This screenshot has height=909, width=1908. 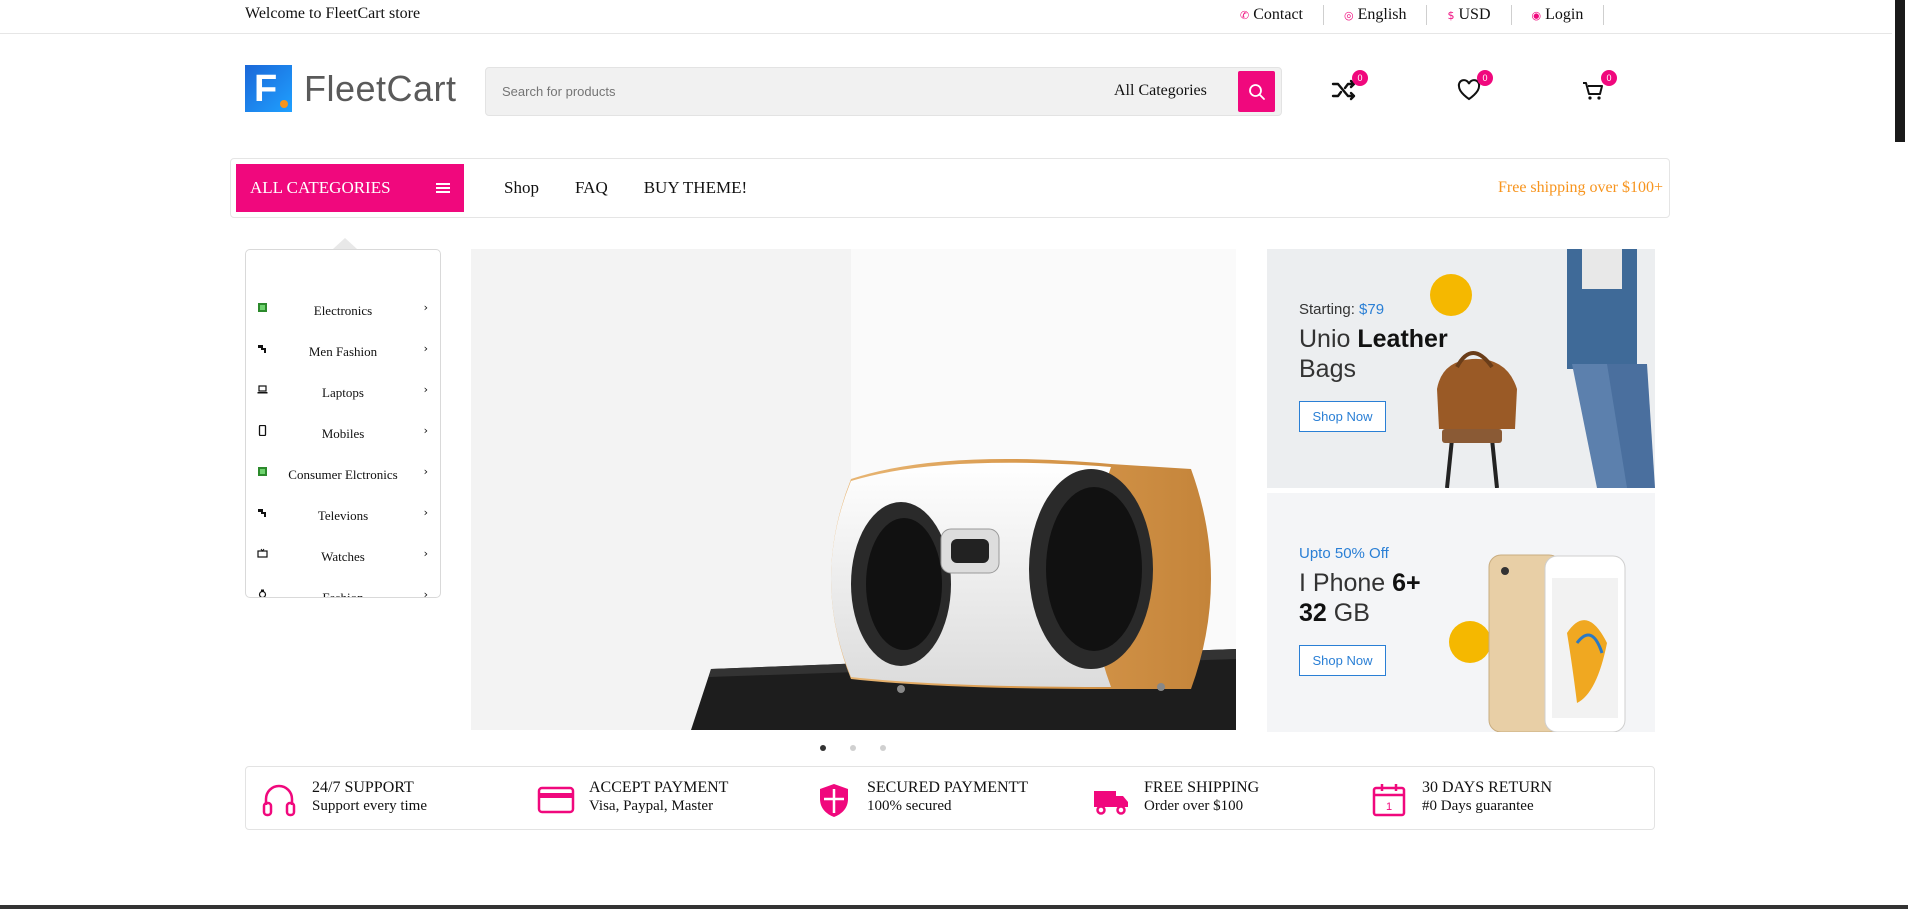 What do you see at coordinates (1360, 78) in the screenshot?
I see `compare-count-badge: 0` at bounding box center [1360, 78].